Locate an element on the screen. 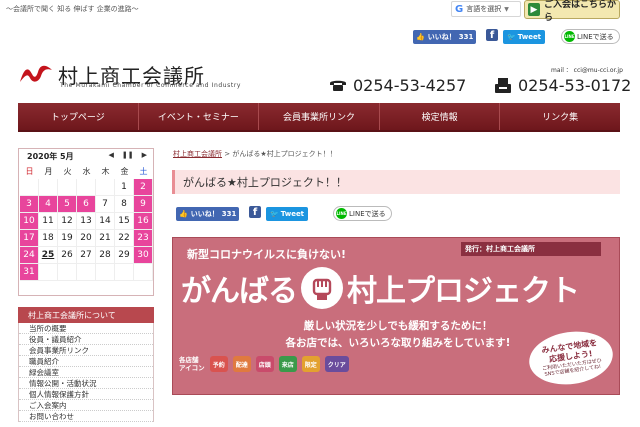 This screenshot has width=640, height=427. tweet-button-content: 🐦 Tweet is located at coordinates (287, 214).